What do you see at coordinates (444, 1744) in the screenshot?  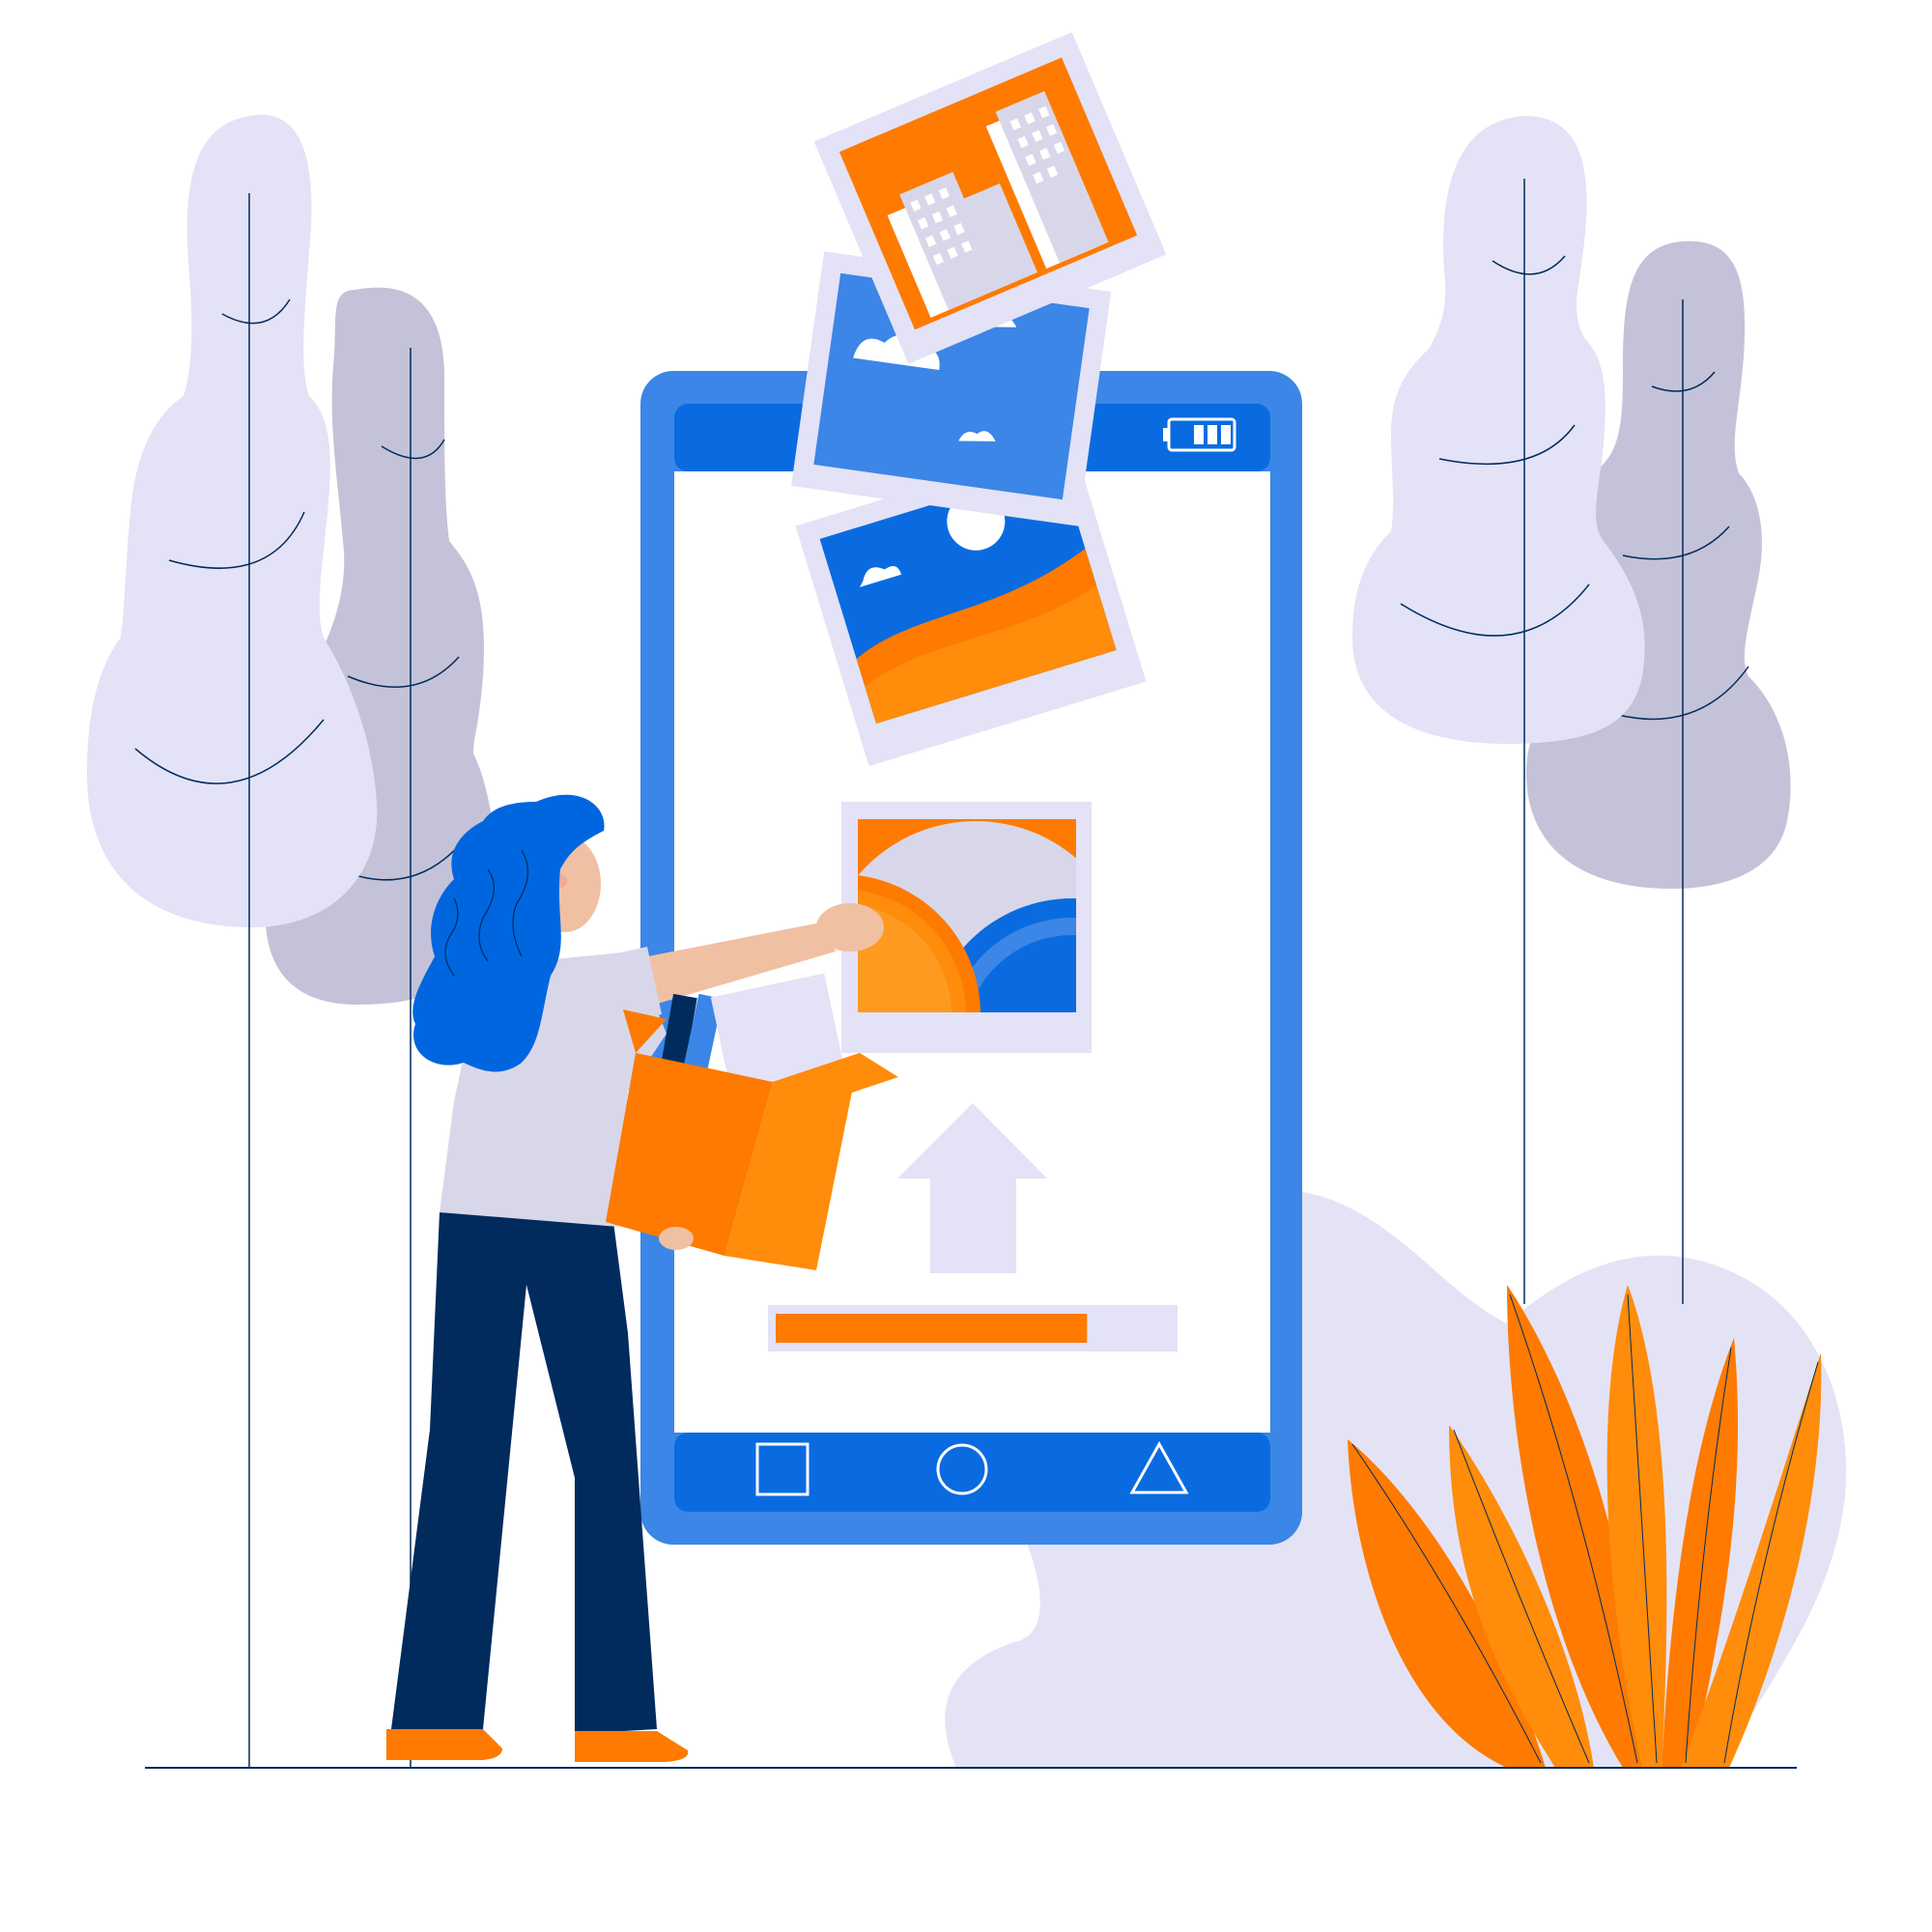 I see `left-shoe` at bounding box center [444, 1744].